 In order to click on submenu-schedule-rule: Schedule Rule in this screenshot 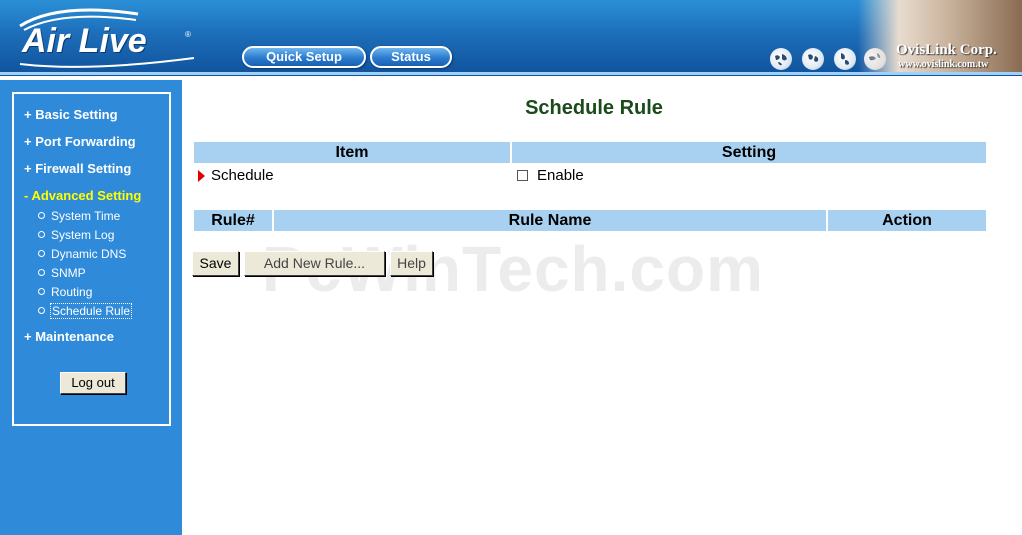, I will do `click(85, 311)`.